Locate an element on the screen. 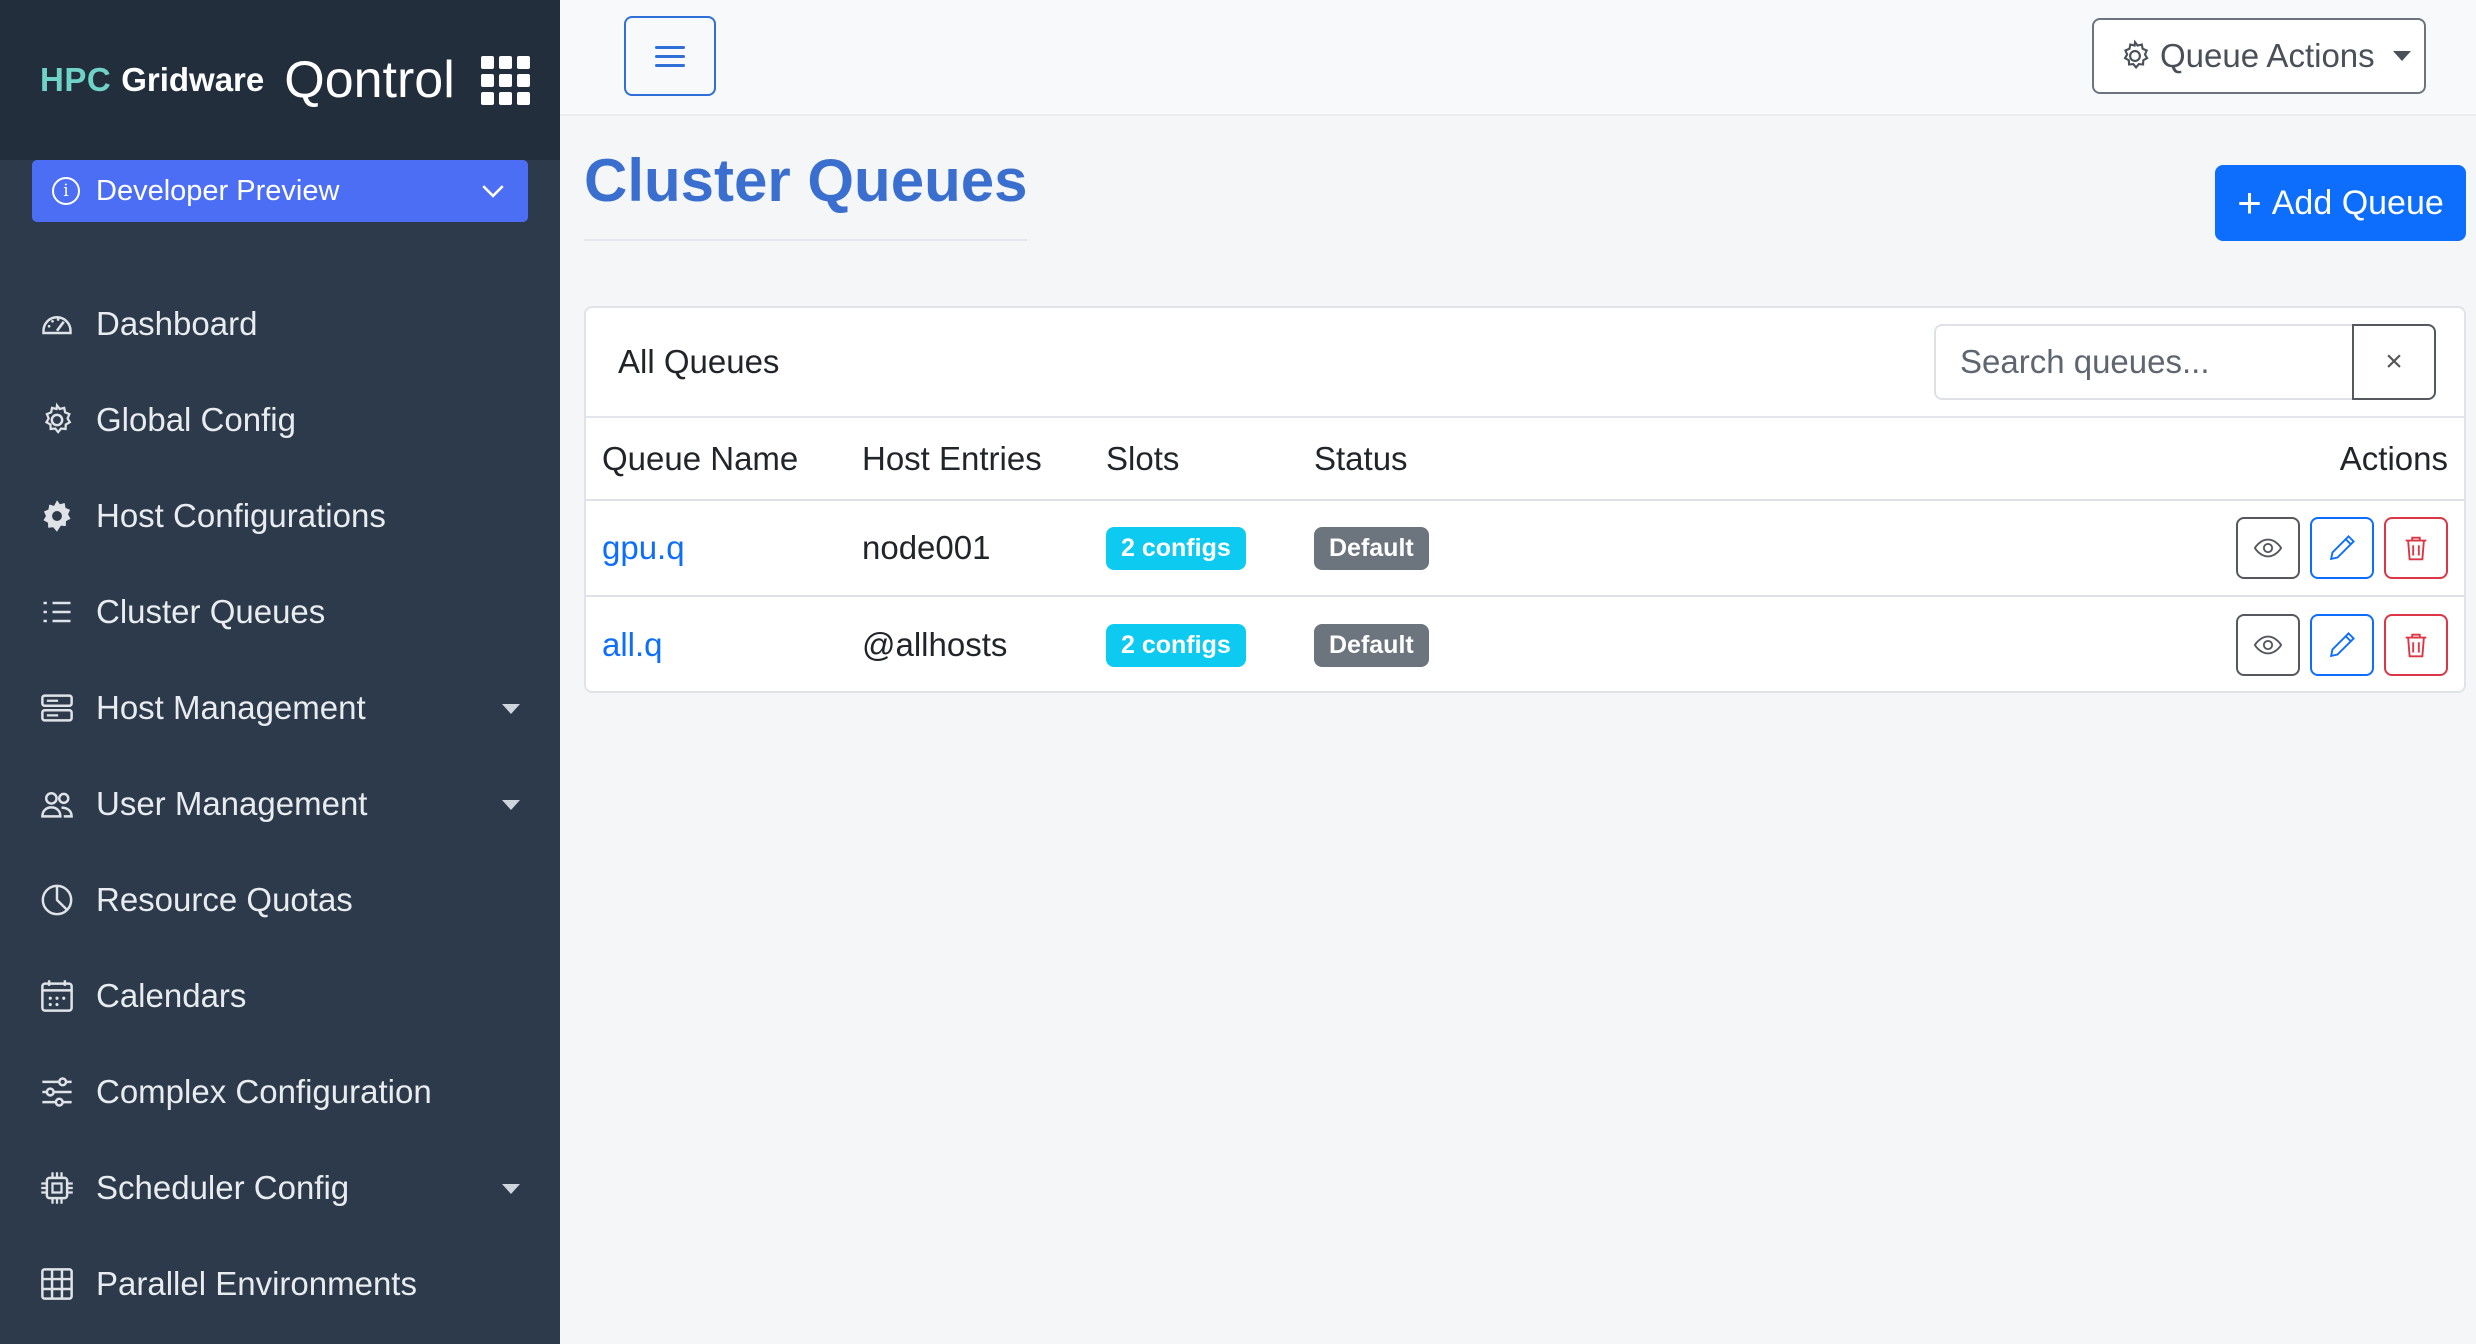  sidebar-item-cluster-queues: Cluster Queues is located at coordinates (280, 612).